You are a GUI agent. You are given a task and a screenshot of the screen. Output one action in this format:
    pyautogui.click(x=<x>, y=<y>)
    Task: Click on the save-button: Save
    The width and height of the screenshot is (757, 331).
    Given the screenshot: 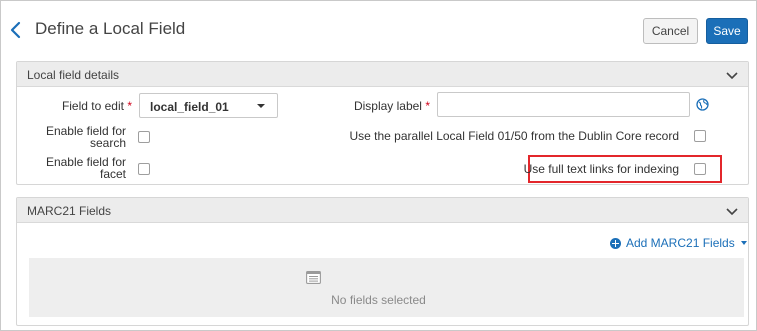 What is the action you would take?
    pyautogui.click(x=727, y=31)
    